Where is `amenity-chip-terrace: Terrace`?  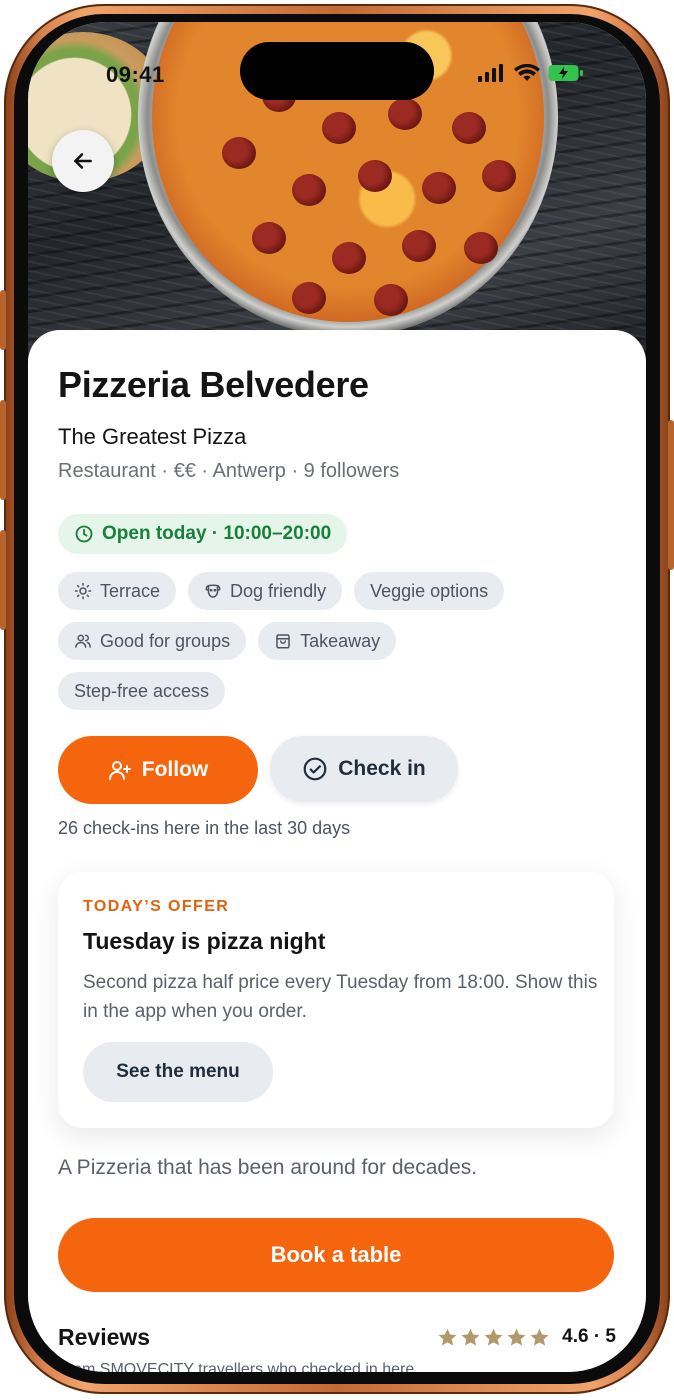 amenity-chip-terrace: Terrace is located at coordinates (117, 591).